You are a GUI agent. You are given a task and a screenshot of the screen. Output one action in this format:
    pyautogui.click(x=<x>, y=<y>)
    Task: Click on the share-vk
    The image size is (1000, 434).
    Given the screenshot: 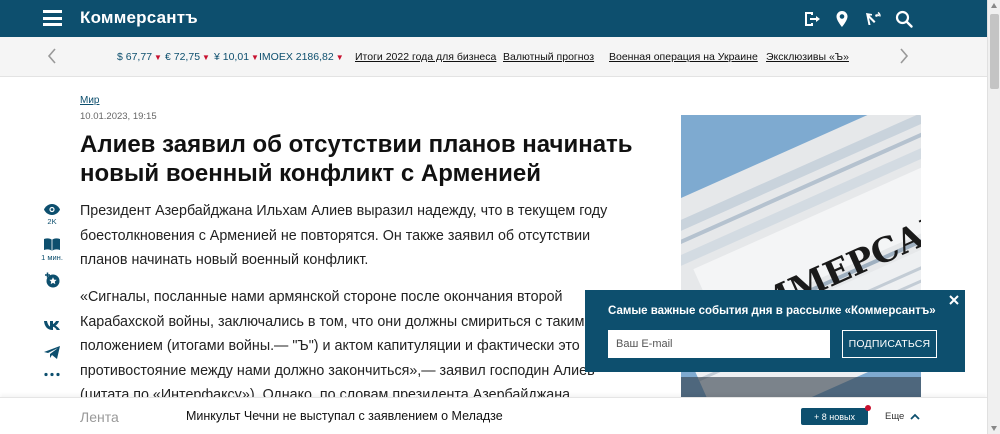 What is the action you would take?
    pyautogui.click(x=52, y=325)
    